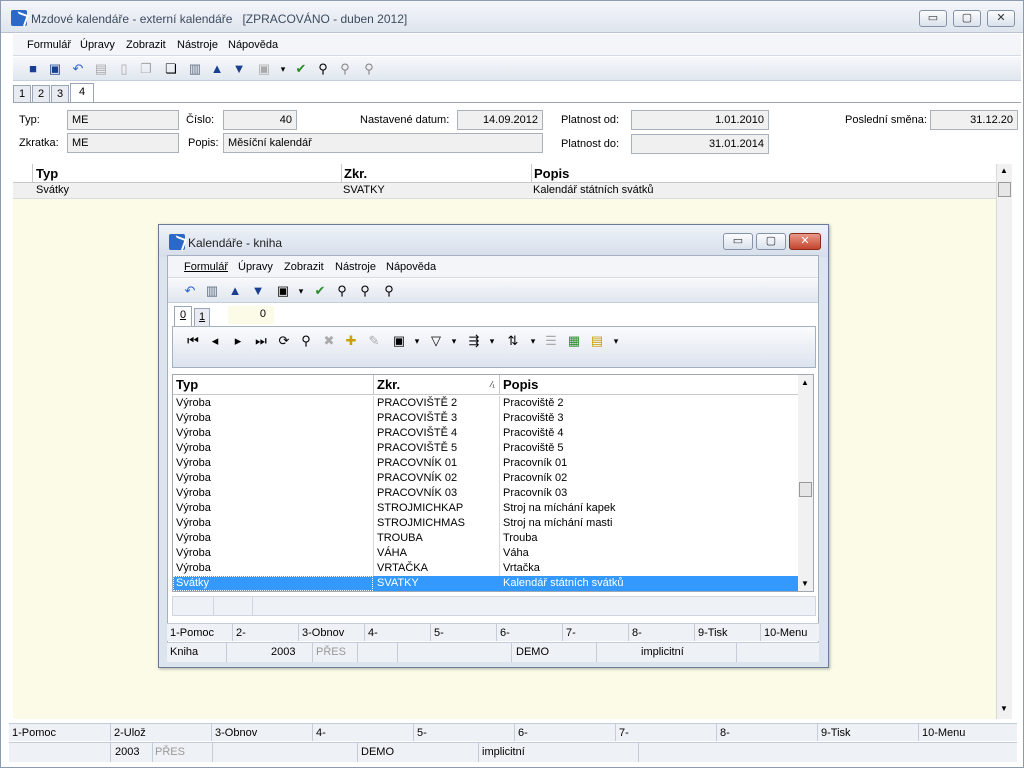  What do you see at coordinates (530, 632) in the screenshot?
I see `fkey-6: 6-` at bounding box center [530, 632].